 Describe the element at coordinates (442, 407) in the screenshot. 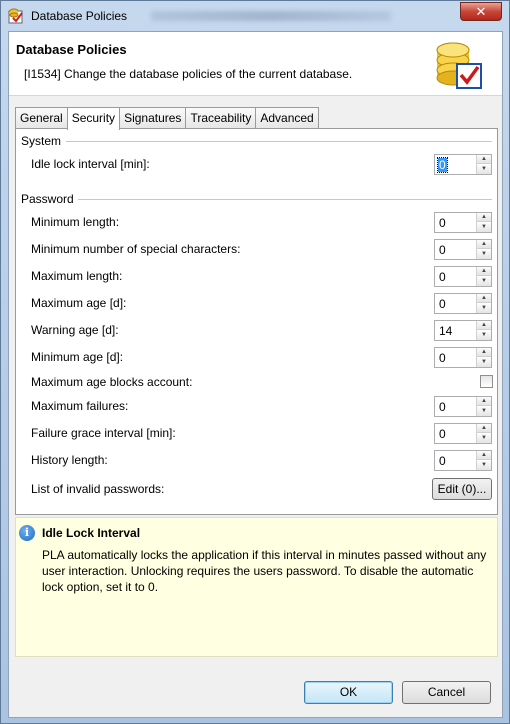

I see `max-failures-value: 0` at that location.